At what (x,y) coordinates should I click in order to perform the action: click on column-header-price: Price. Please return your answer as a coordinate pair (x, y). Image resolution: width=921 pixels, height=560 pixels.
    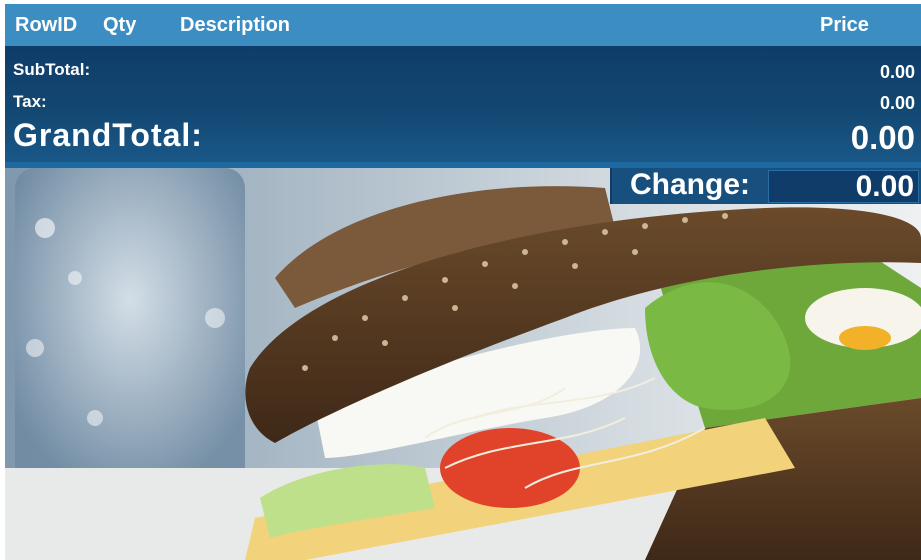
    Looking at the image, I should click on (844, 25).